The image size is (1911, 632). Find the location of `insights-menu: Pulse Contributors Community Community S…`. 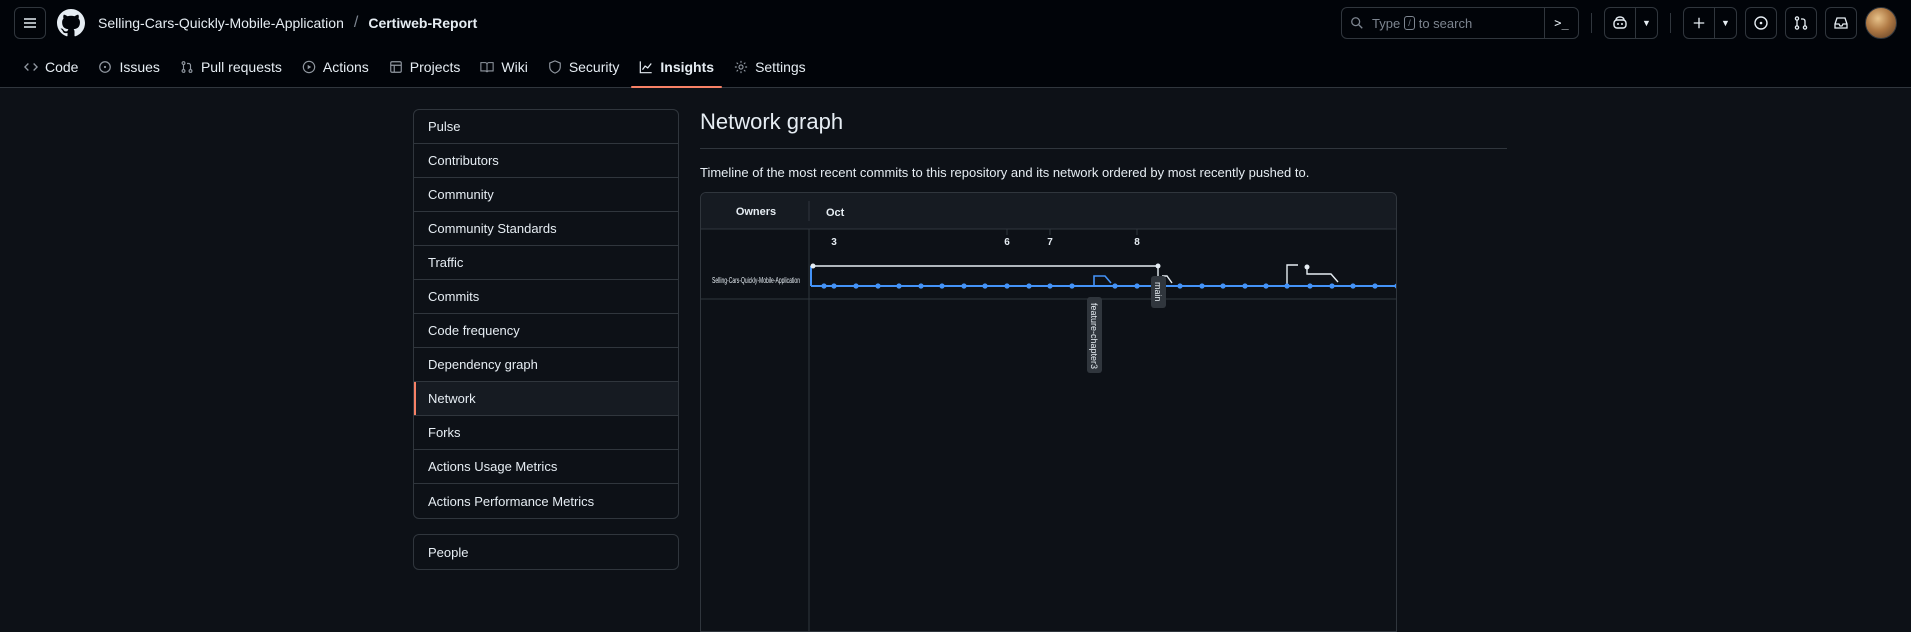

insights-menu: Pulse Contributors Community Community S… is located at coordinates (546, 314).